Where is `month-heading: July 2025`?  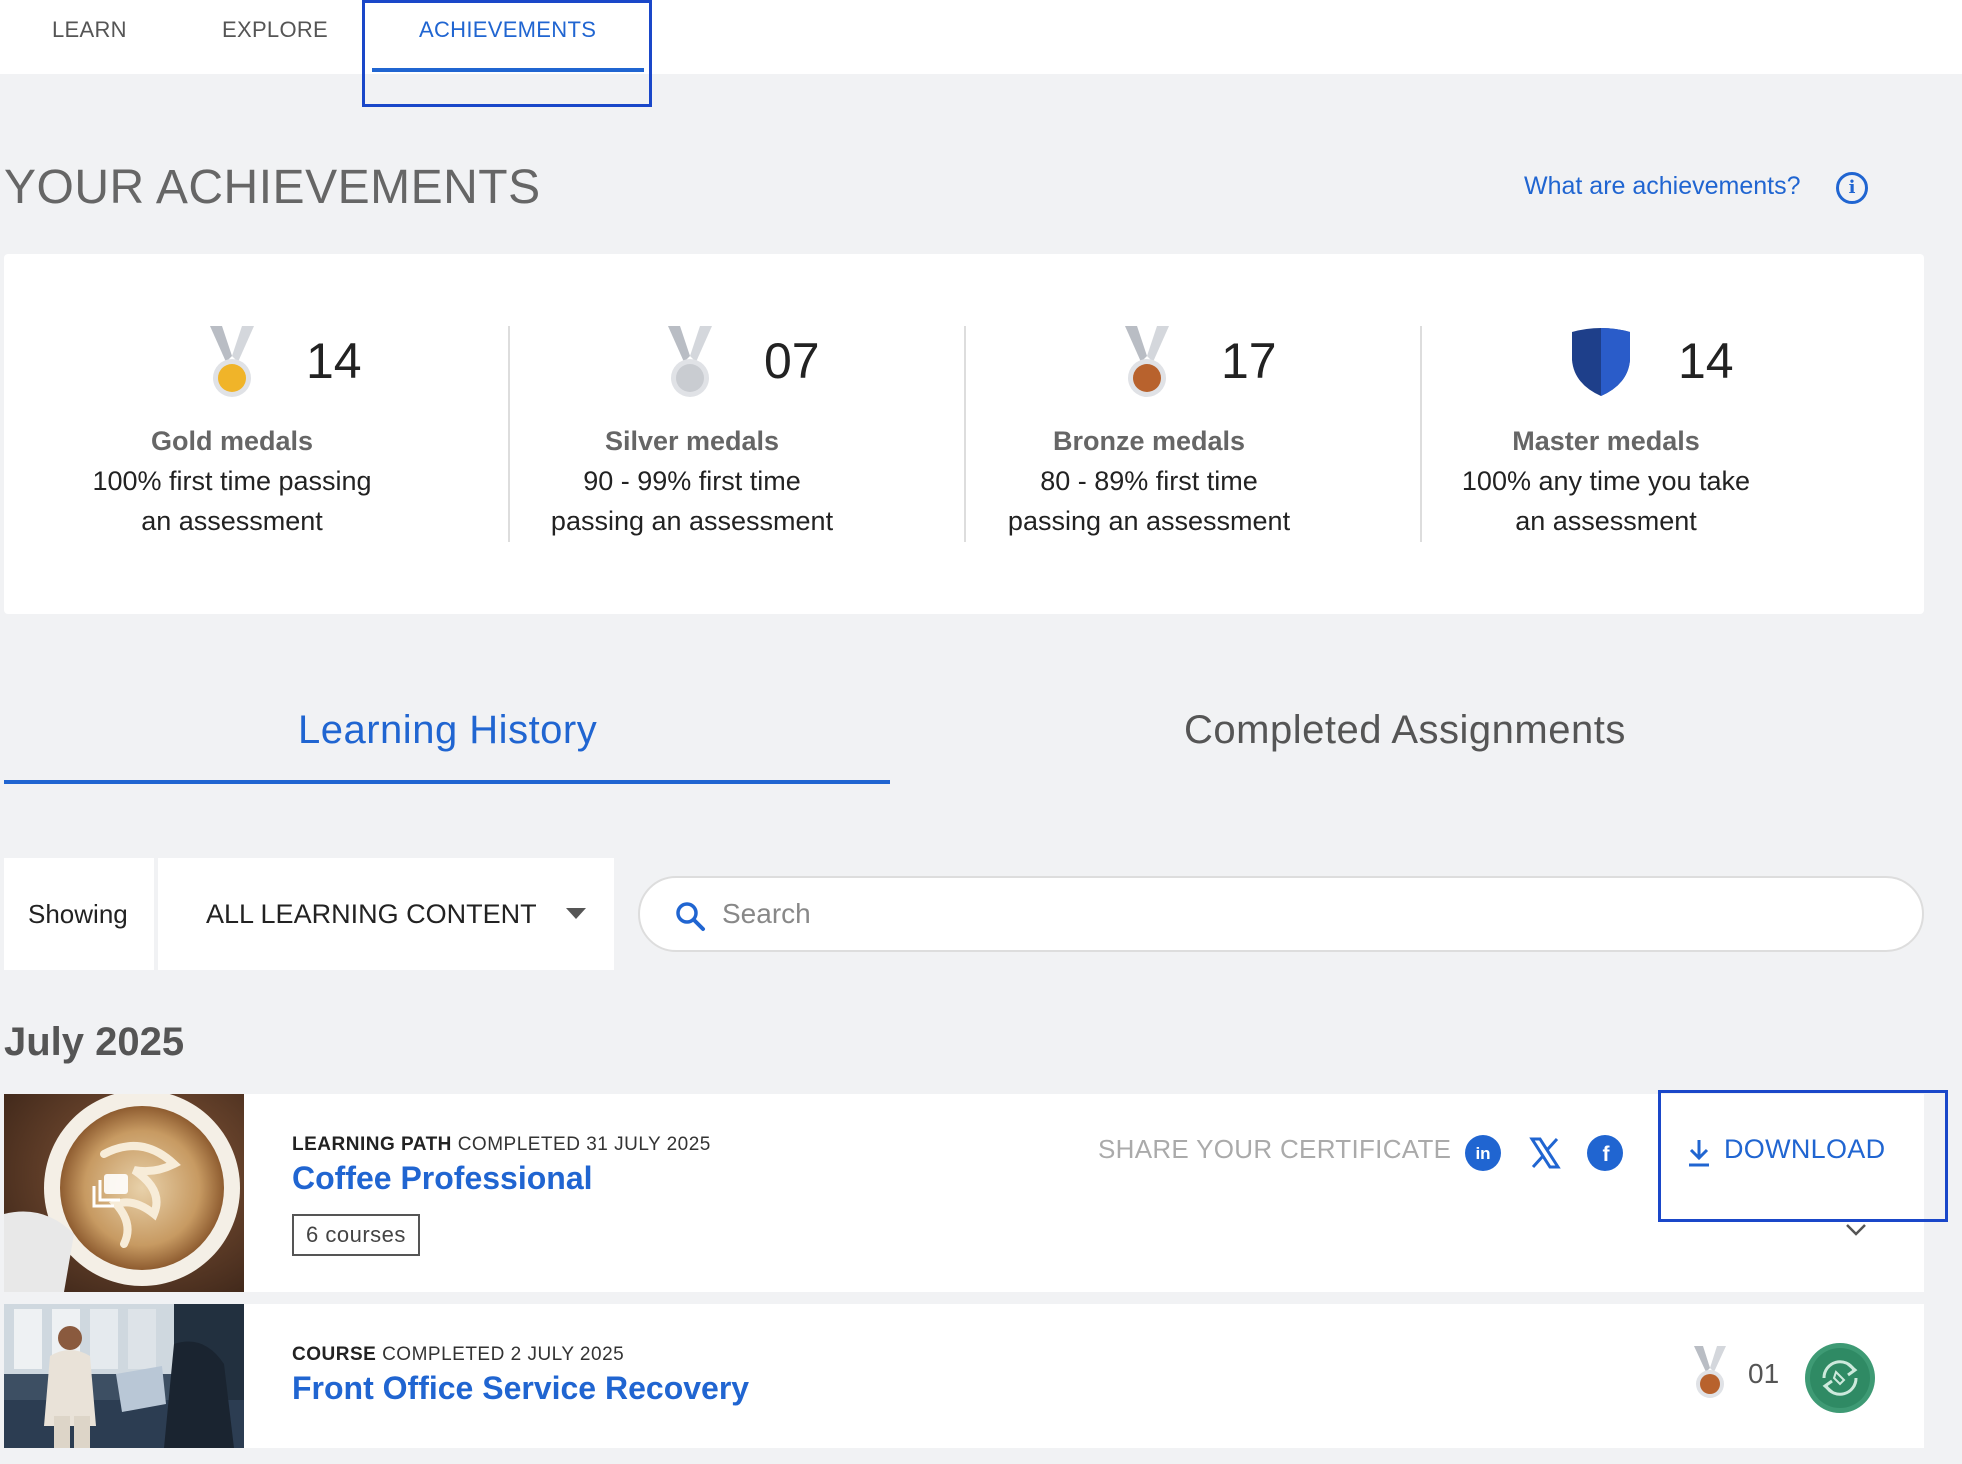
month-heading: July 2025 is located at coordinates (94, 1042).